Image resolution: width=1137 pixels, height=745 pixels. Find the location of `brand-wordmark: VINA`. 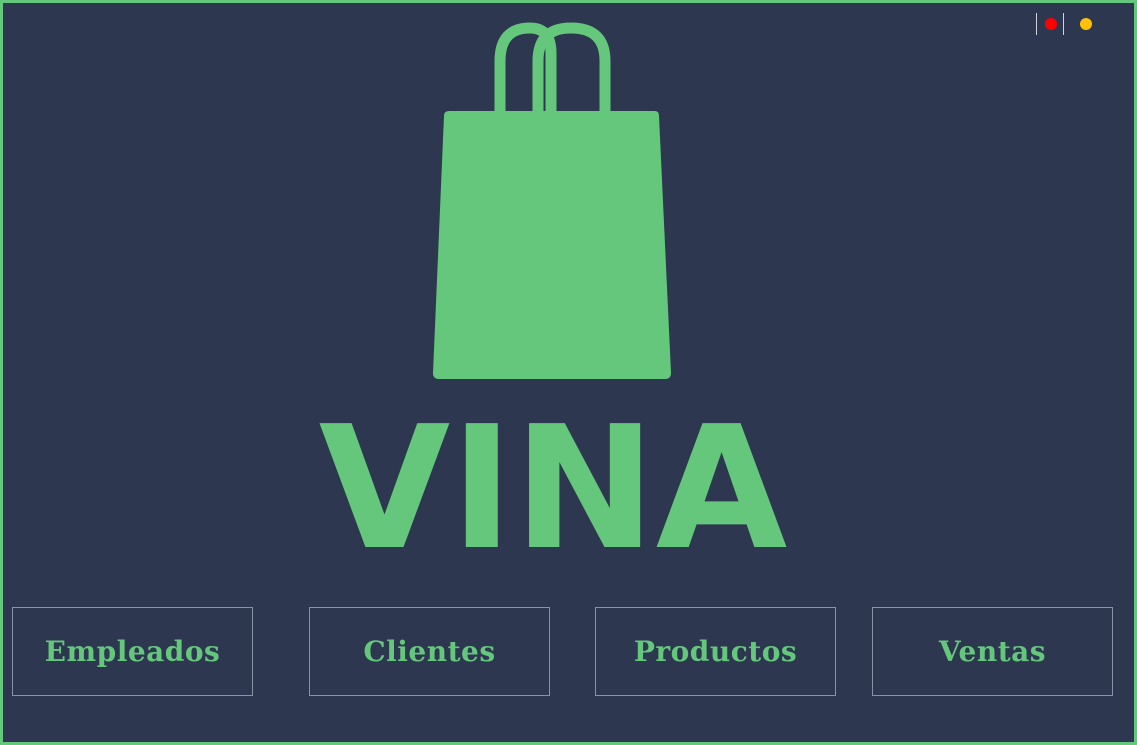

brand-wordmark: VINA is located at coordinates (553, 485).